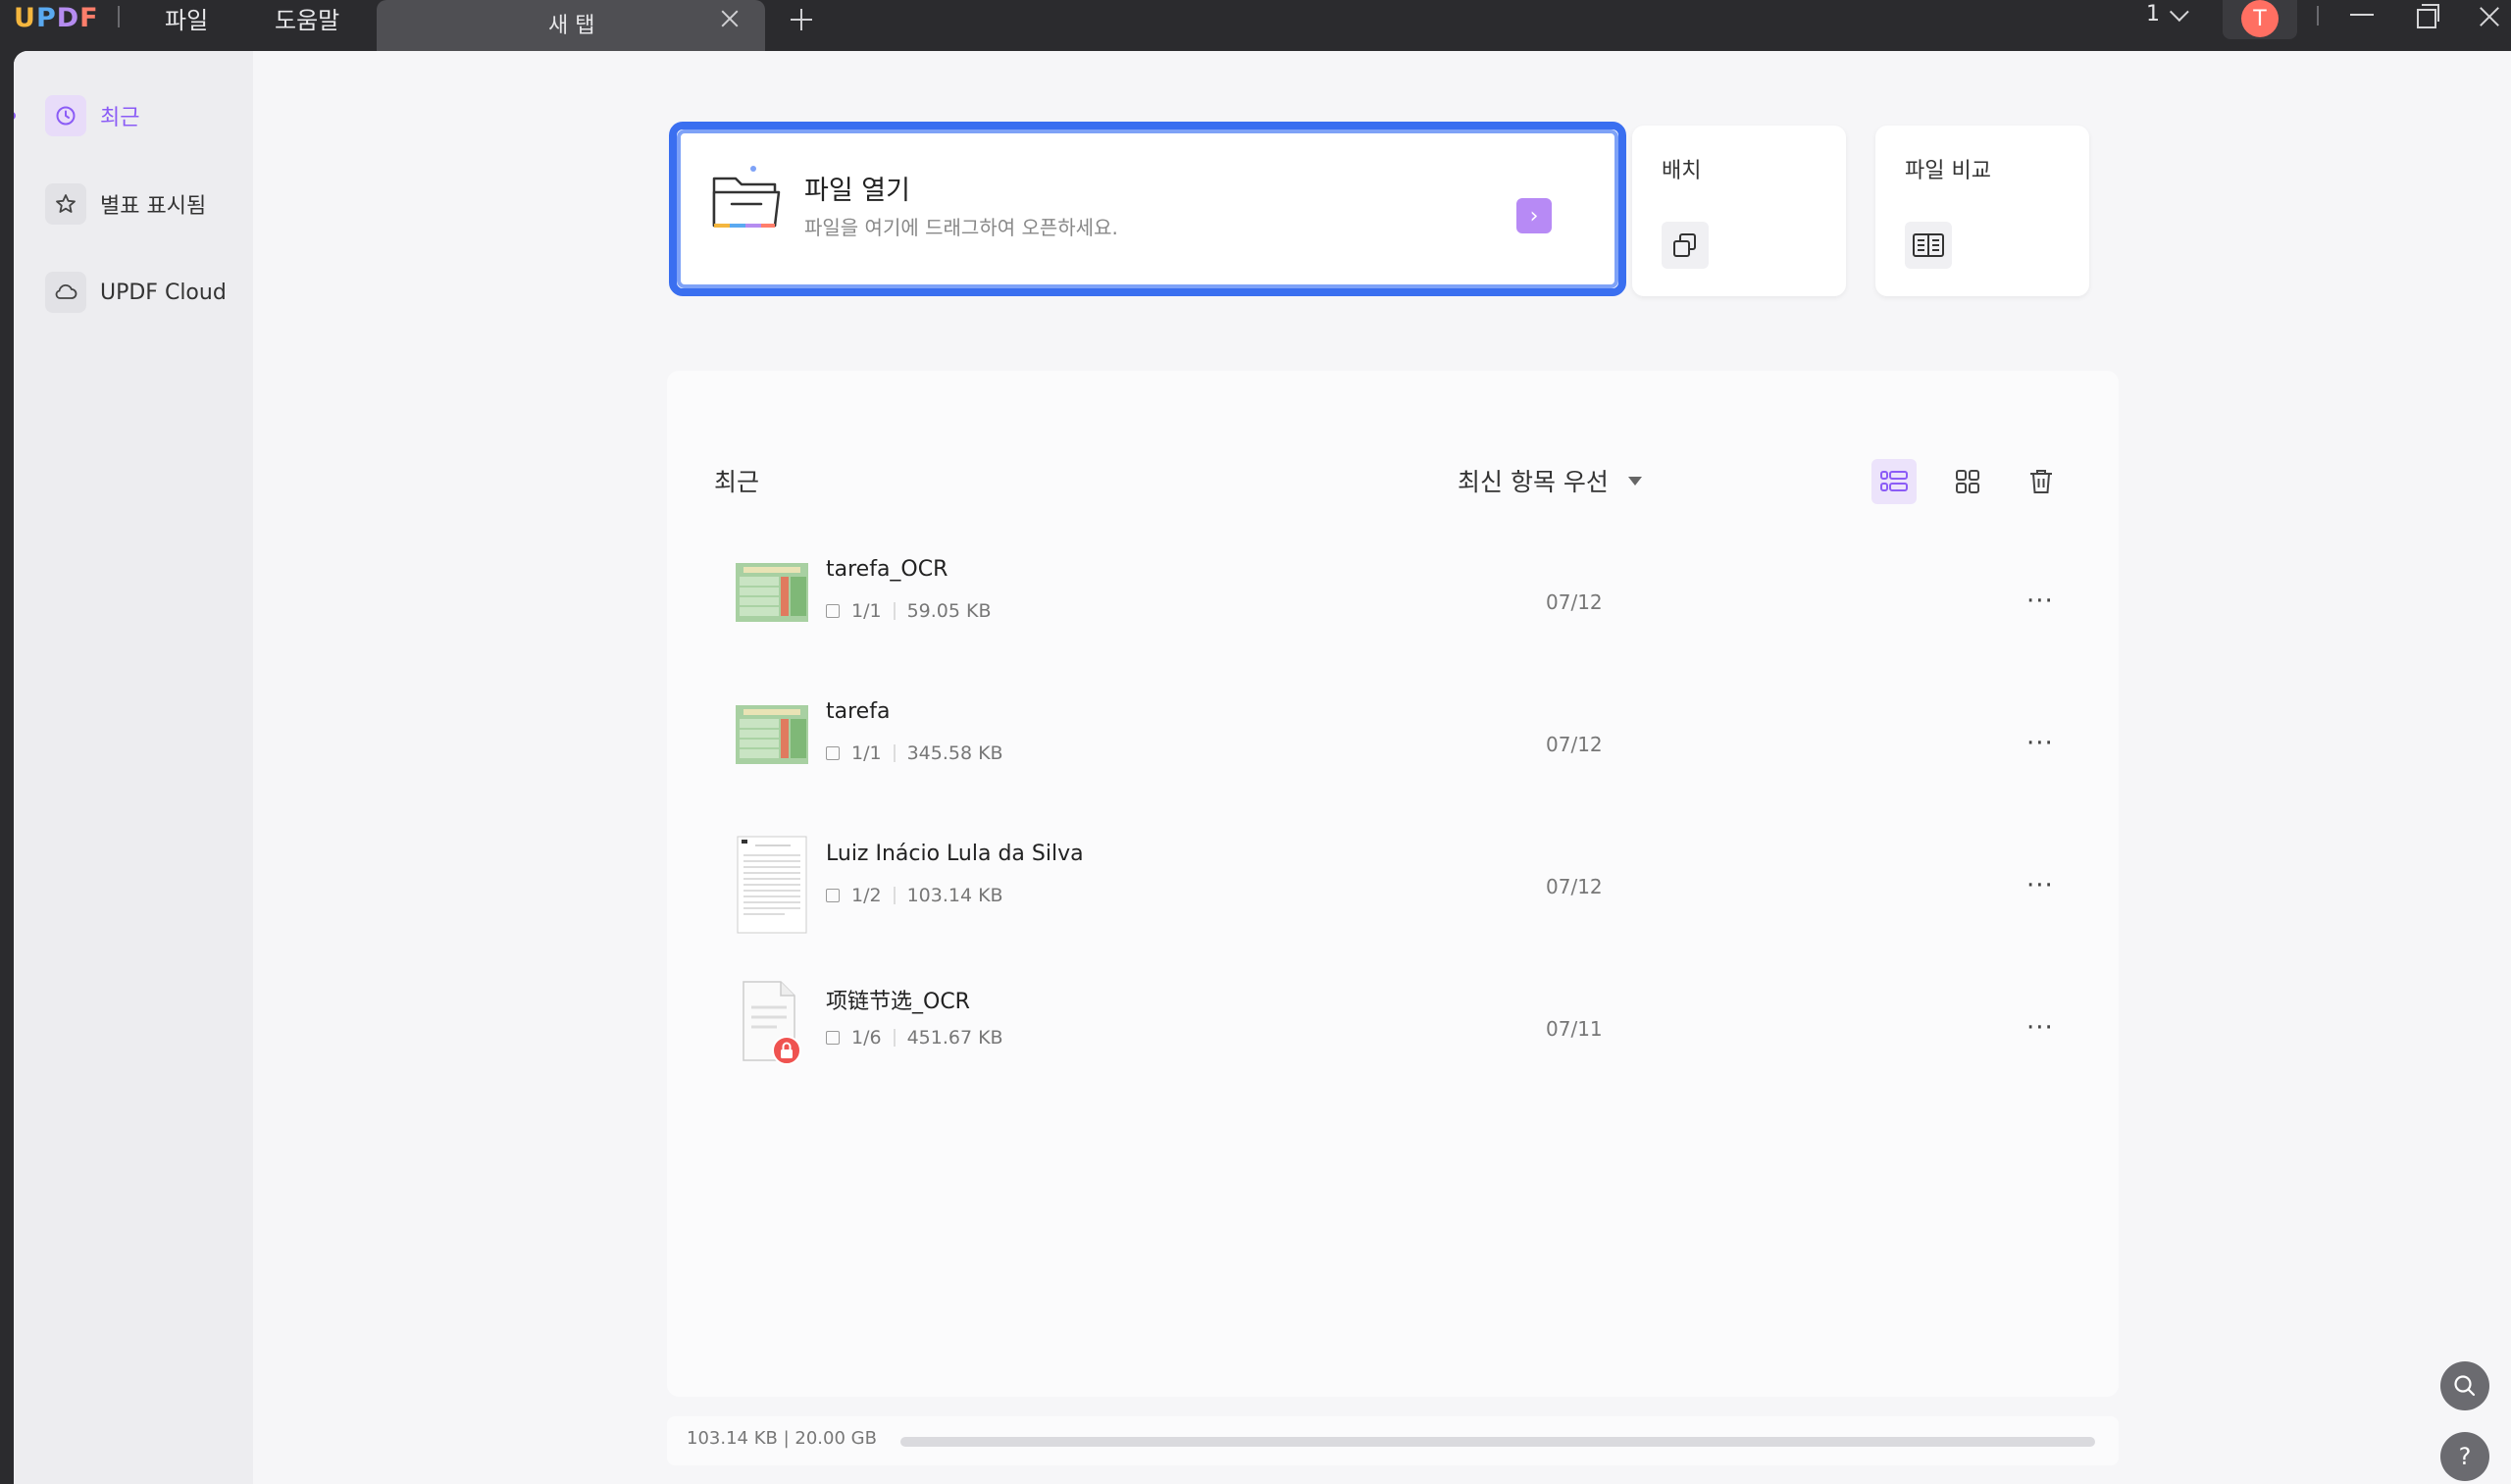  Describe the element at coordinates (2167, 13) in the screenshot. I see `window-count-dropdown: 1` at that location.